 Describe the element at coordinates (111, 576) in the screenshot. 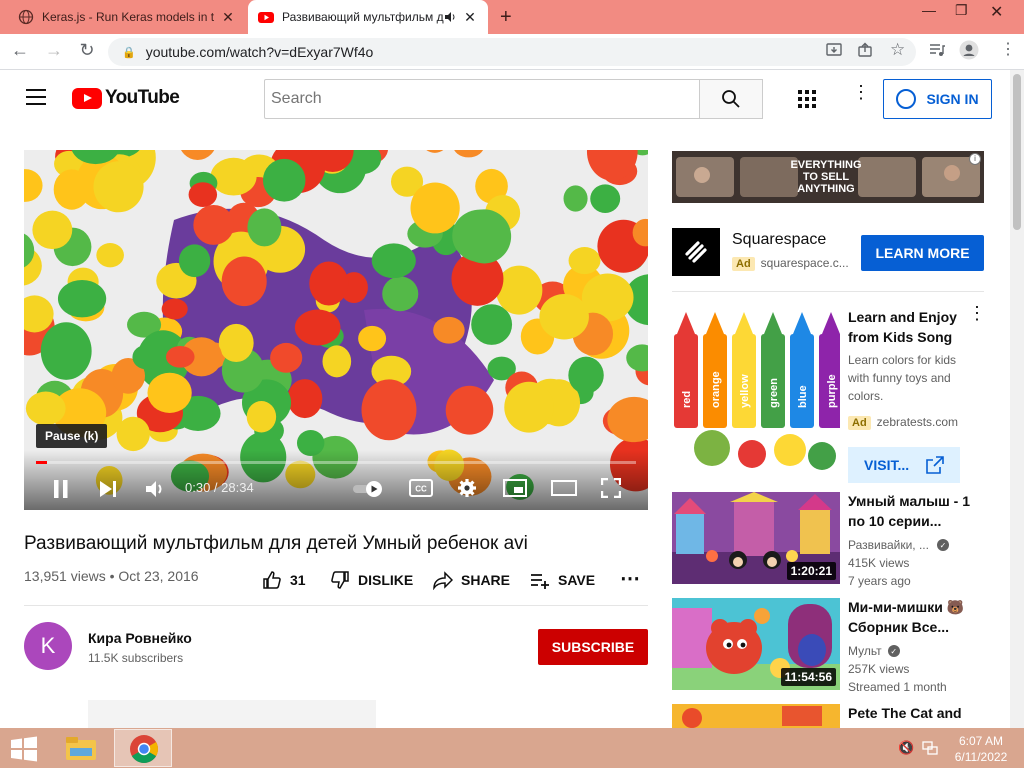

I see `video-views-date: 13,951 views • Oct 23, 2016` at that location.